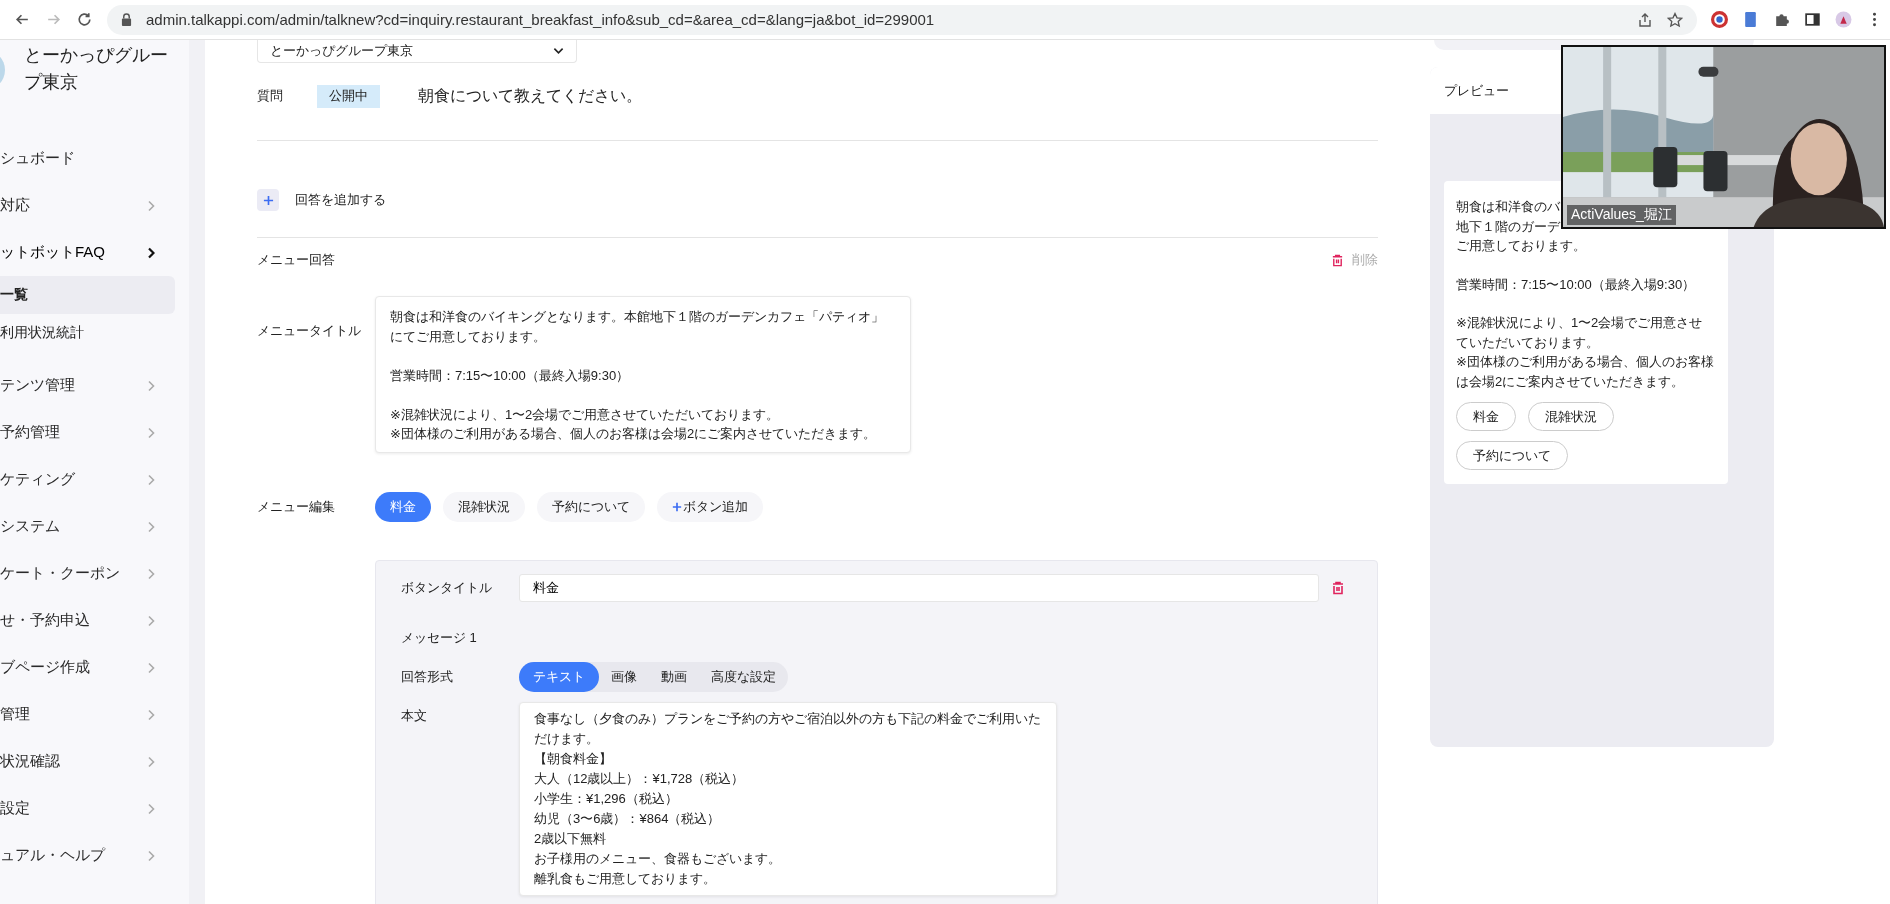  What do you see at coordinates (309, 331) in the screenshot?
I see `menu-title-label: メニュータイトル` at bounding box center [309, 331].